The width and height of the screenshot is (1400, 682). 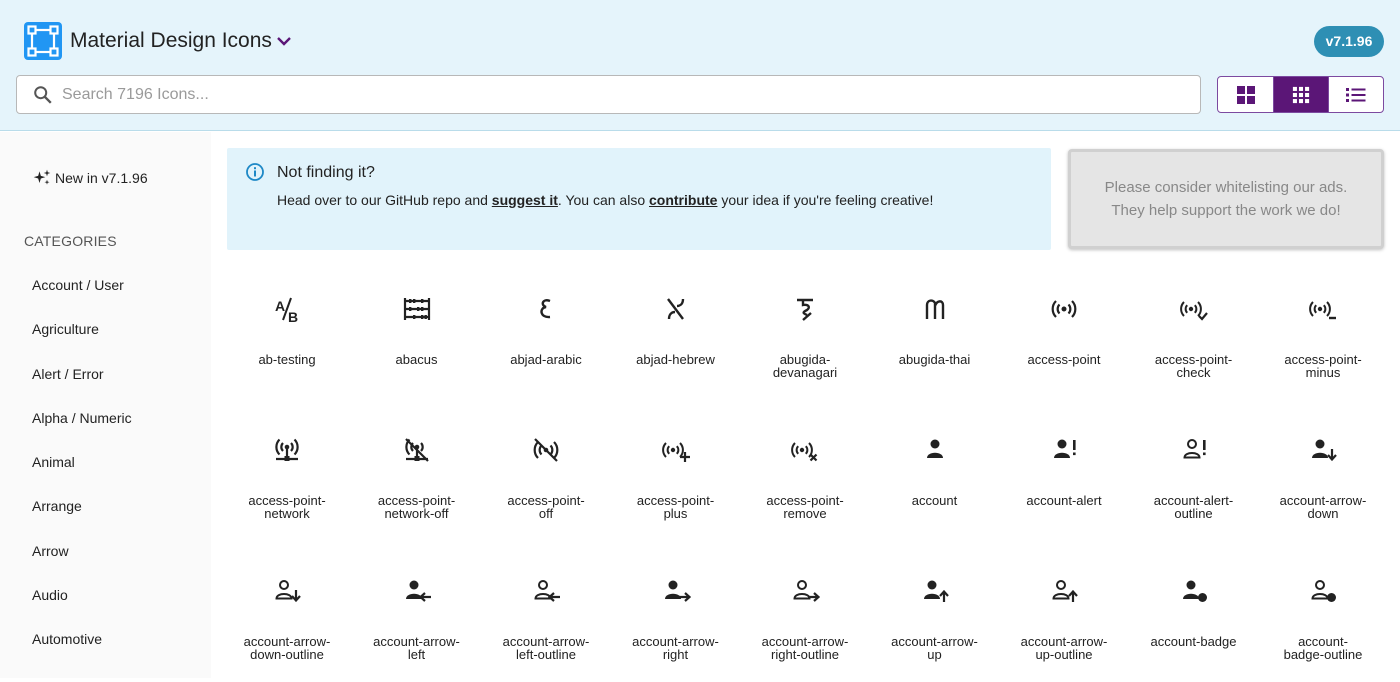 I want to click on access-point-icon, so click(x=1064, y=309).